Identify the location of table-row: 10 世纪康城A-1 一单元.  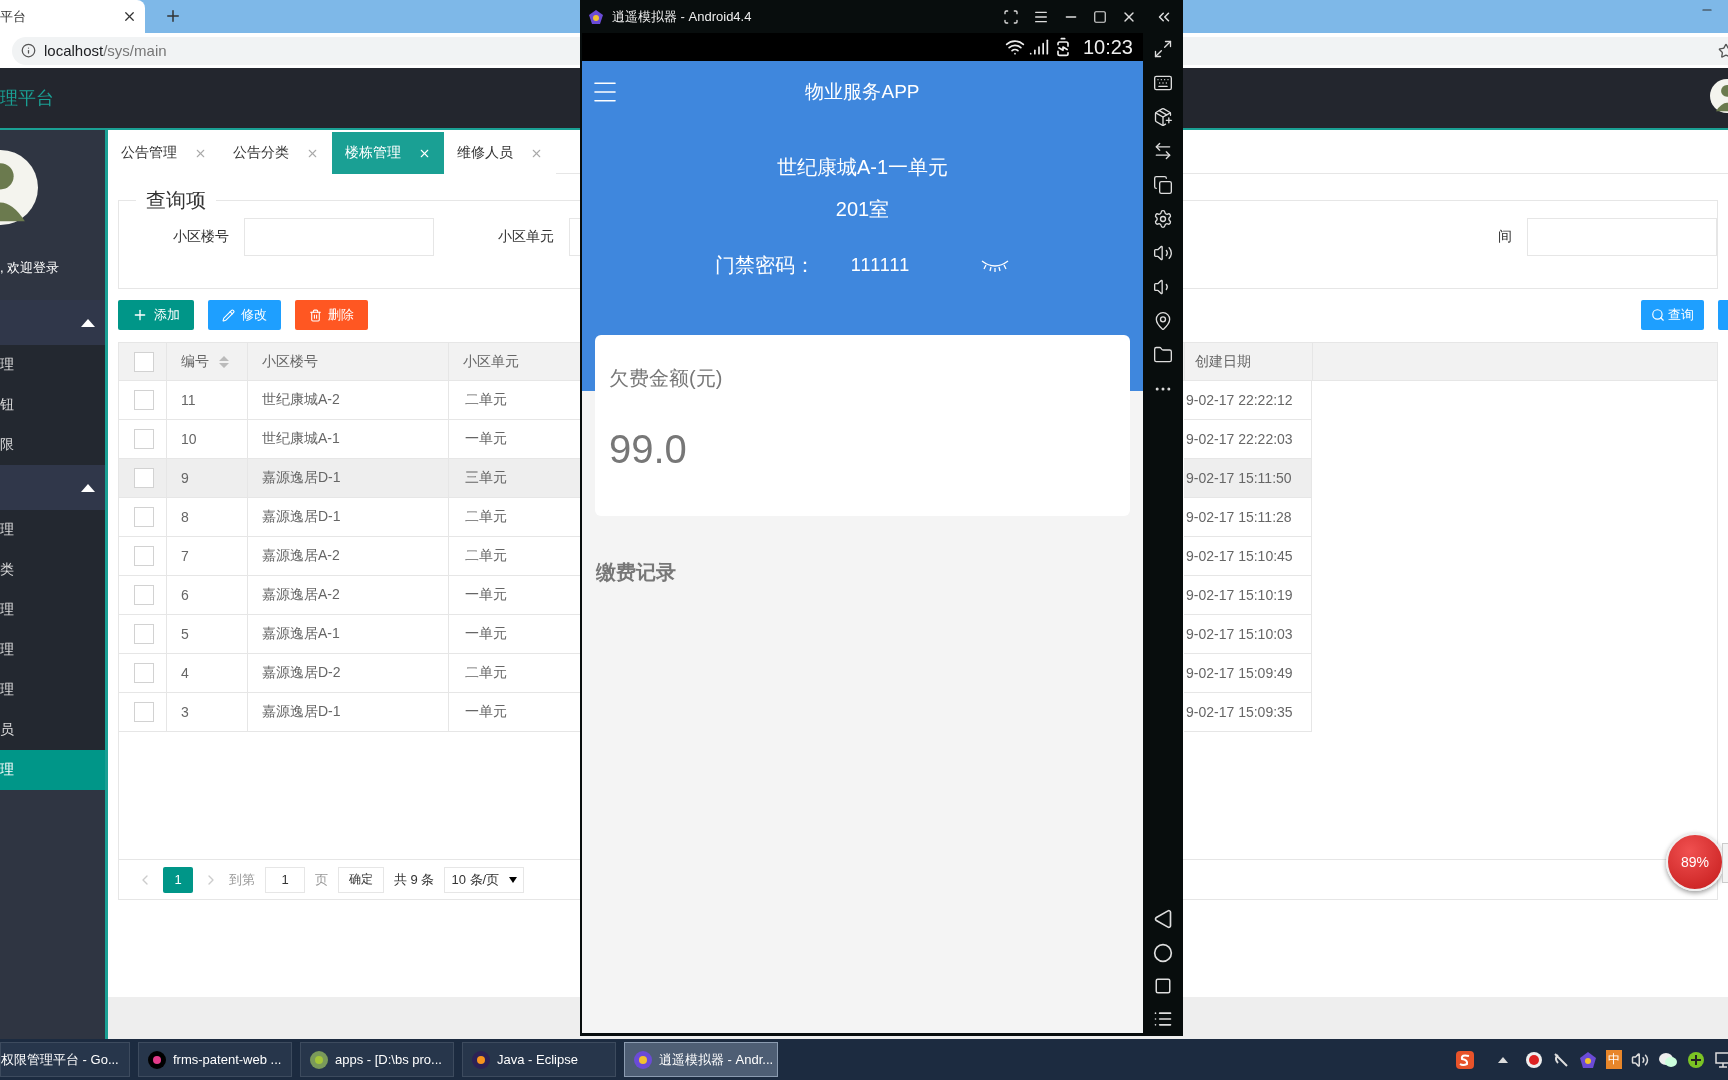
(350, 439).